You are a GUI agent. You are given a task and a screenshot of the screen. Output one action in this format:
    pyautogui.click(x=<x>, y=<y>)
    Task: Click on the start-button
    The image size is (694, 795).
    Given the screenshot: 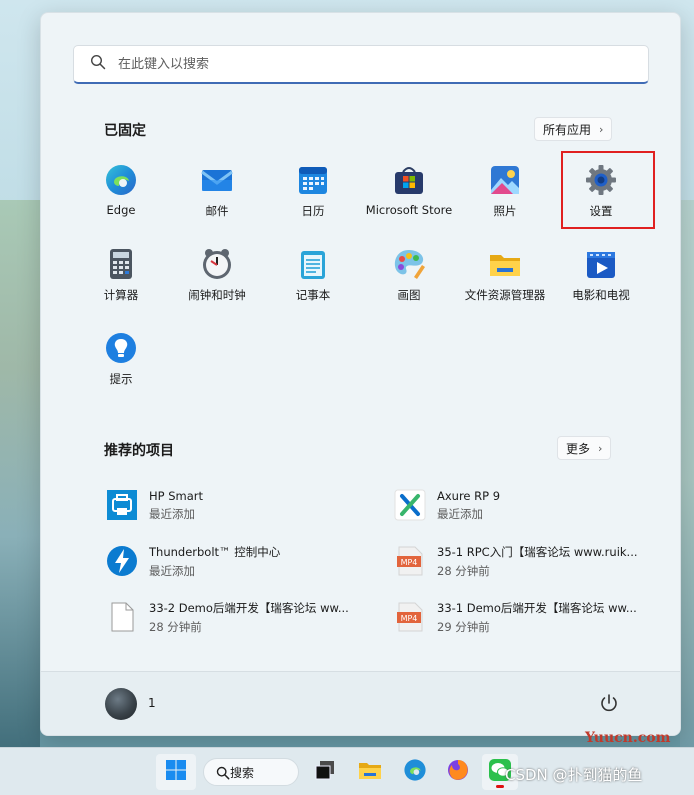 What is the action you would take?
    pyautogui.click(x=176, y=772)
    